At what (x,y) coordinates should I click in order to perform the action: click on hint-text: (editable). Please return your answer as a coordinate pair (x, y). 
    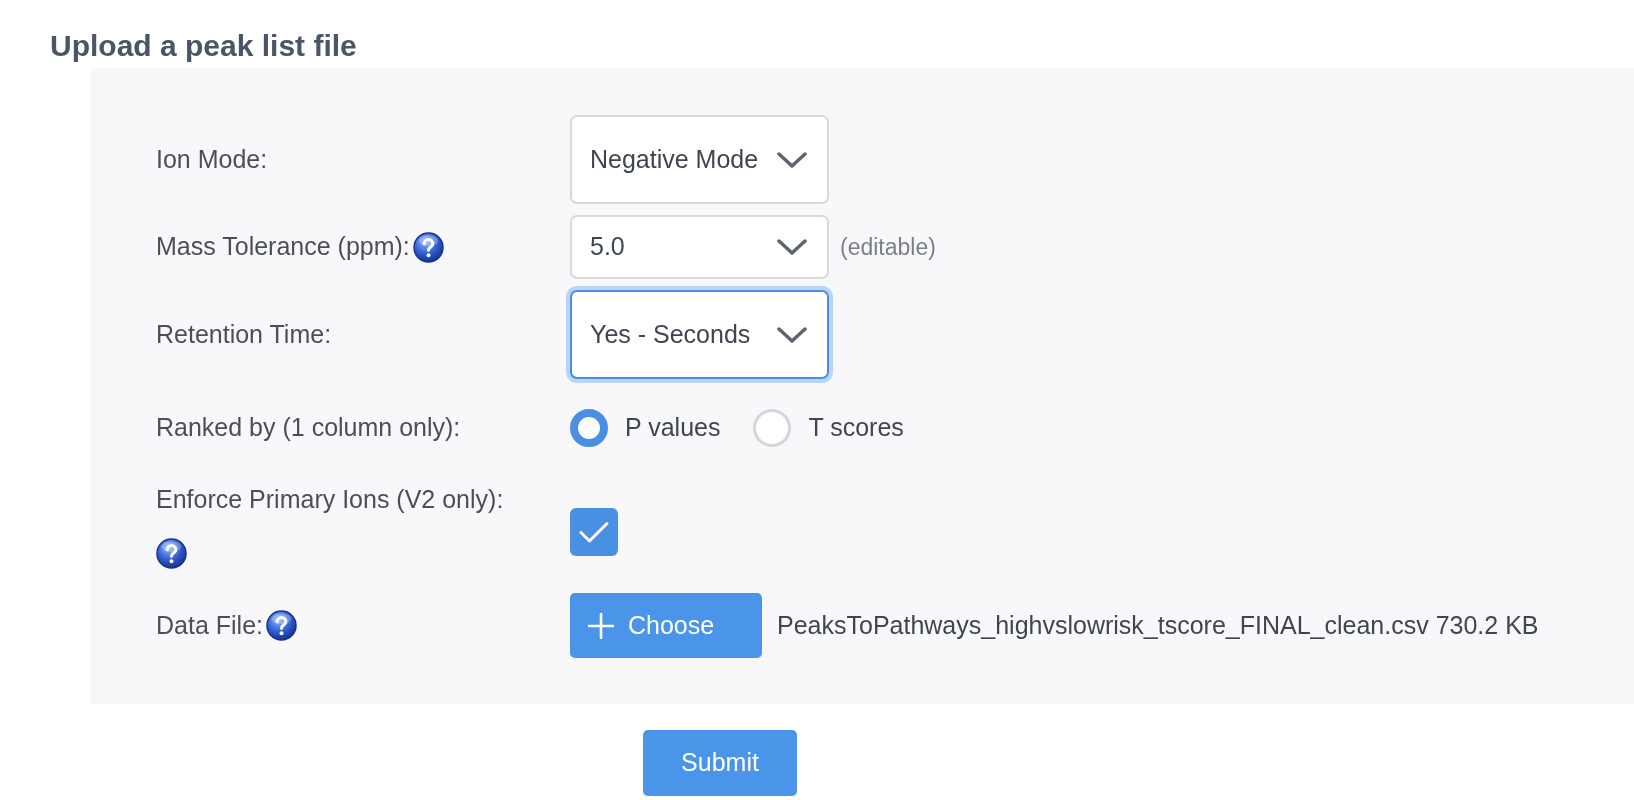
    Looking at the image, I should click on (888, 247).